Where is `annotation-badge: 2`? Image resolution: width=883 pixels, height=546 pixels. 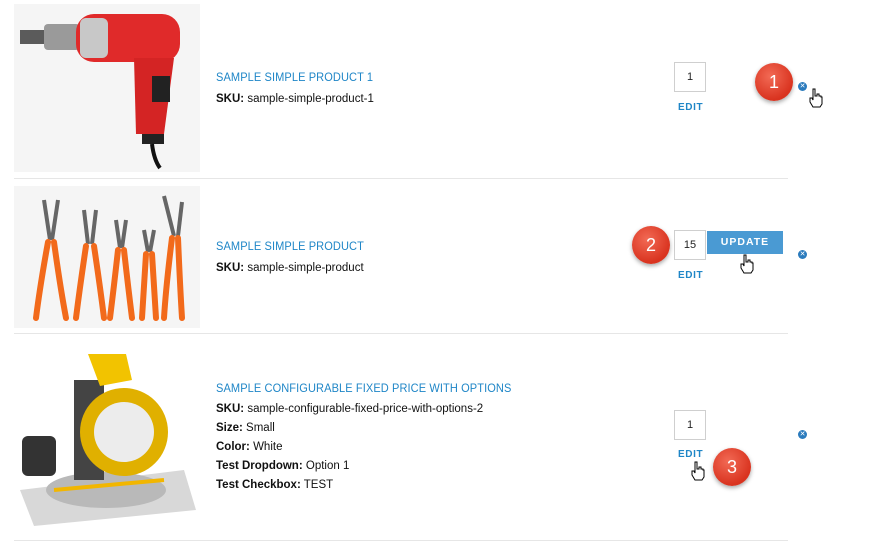 annotation-badge: 2 is located at coordinates (651, 245).